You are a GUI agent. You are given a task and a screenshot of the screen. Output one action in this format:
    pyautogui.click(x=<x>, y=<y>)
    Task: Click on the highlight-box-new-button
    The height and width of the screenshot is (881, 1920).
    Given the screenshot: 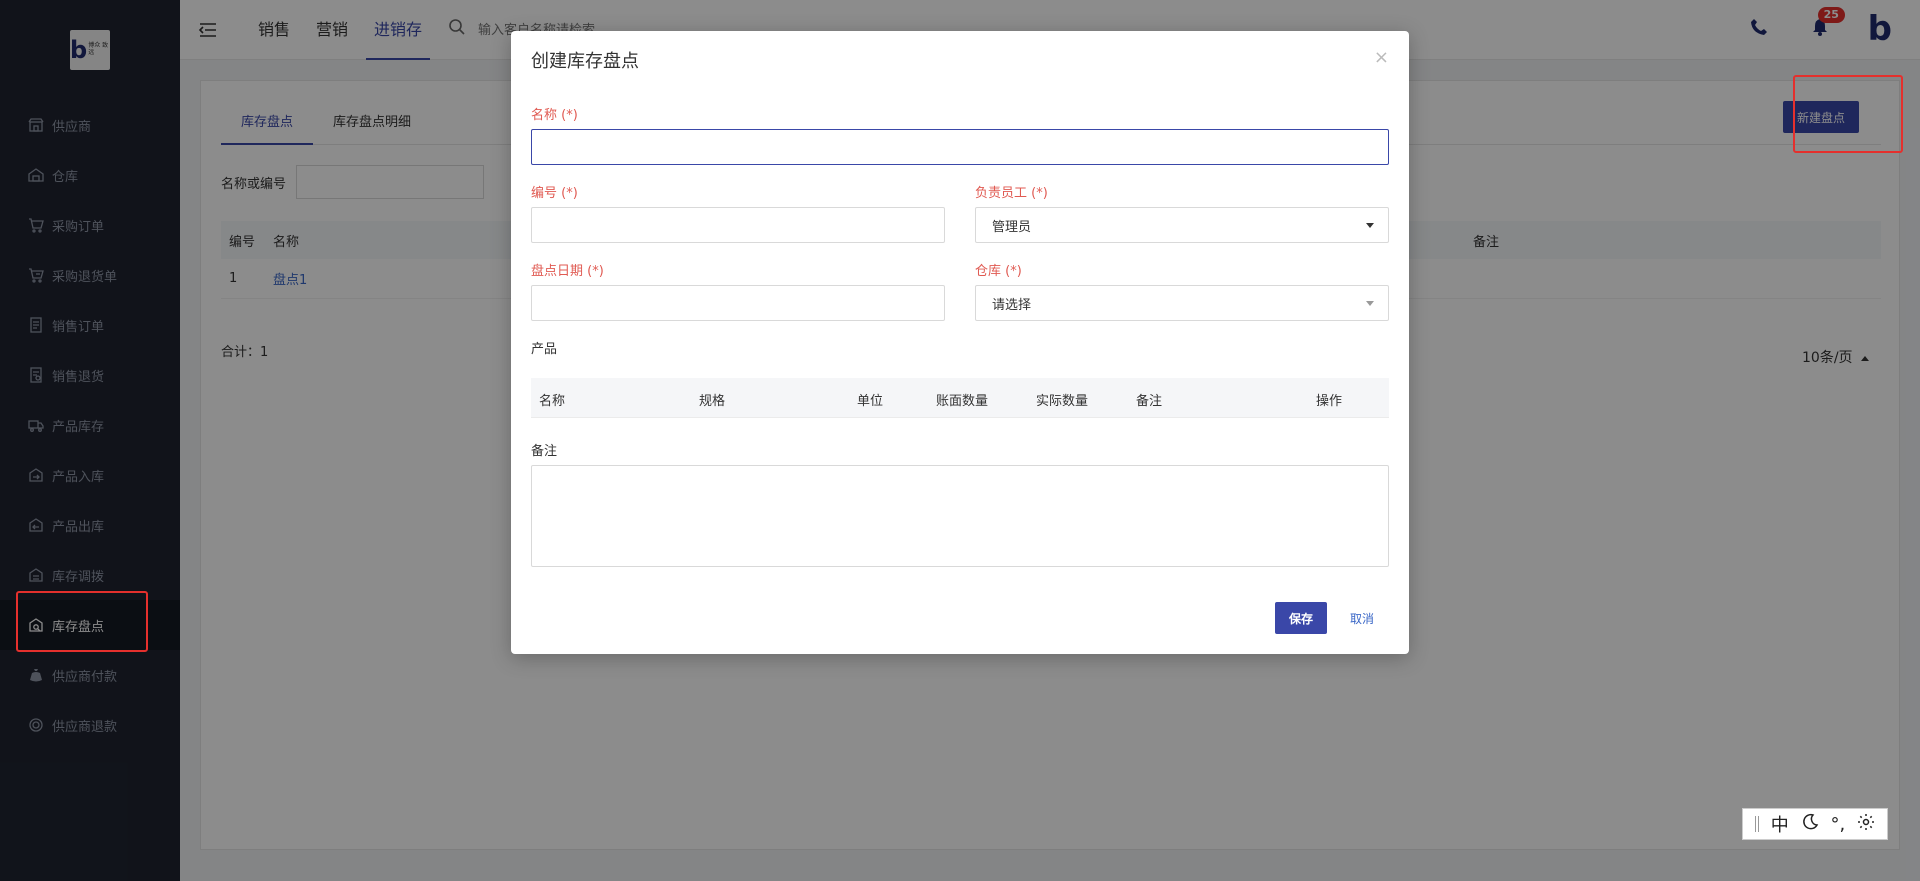 What is the action you would take?
    pyautogui.click(x=1848, y=114)
    